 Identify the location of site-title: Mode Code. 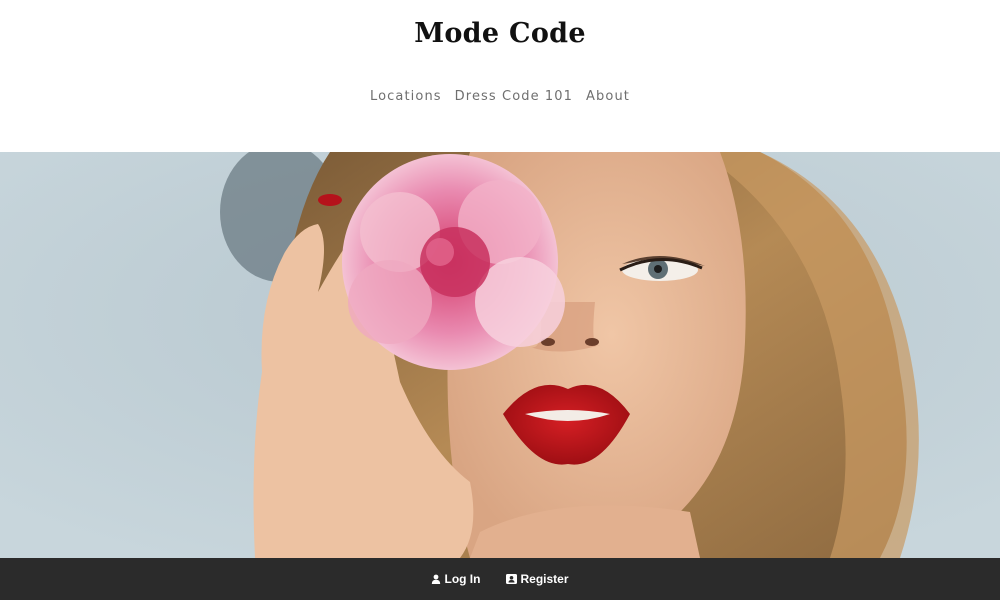
(500, 33).